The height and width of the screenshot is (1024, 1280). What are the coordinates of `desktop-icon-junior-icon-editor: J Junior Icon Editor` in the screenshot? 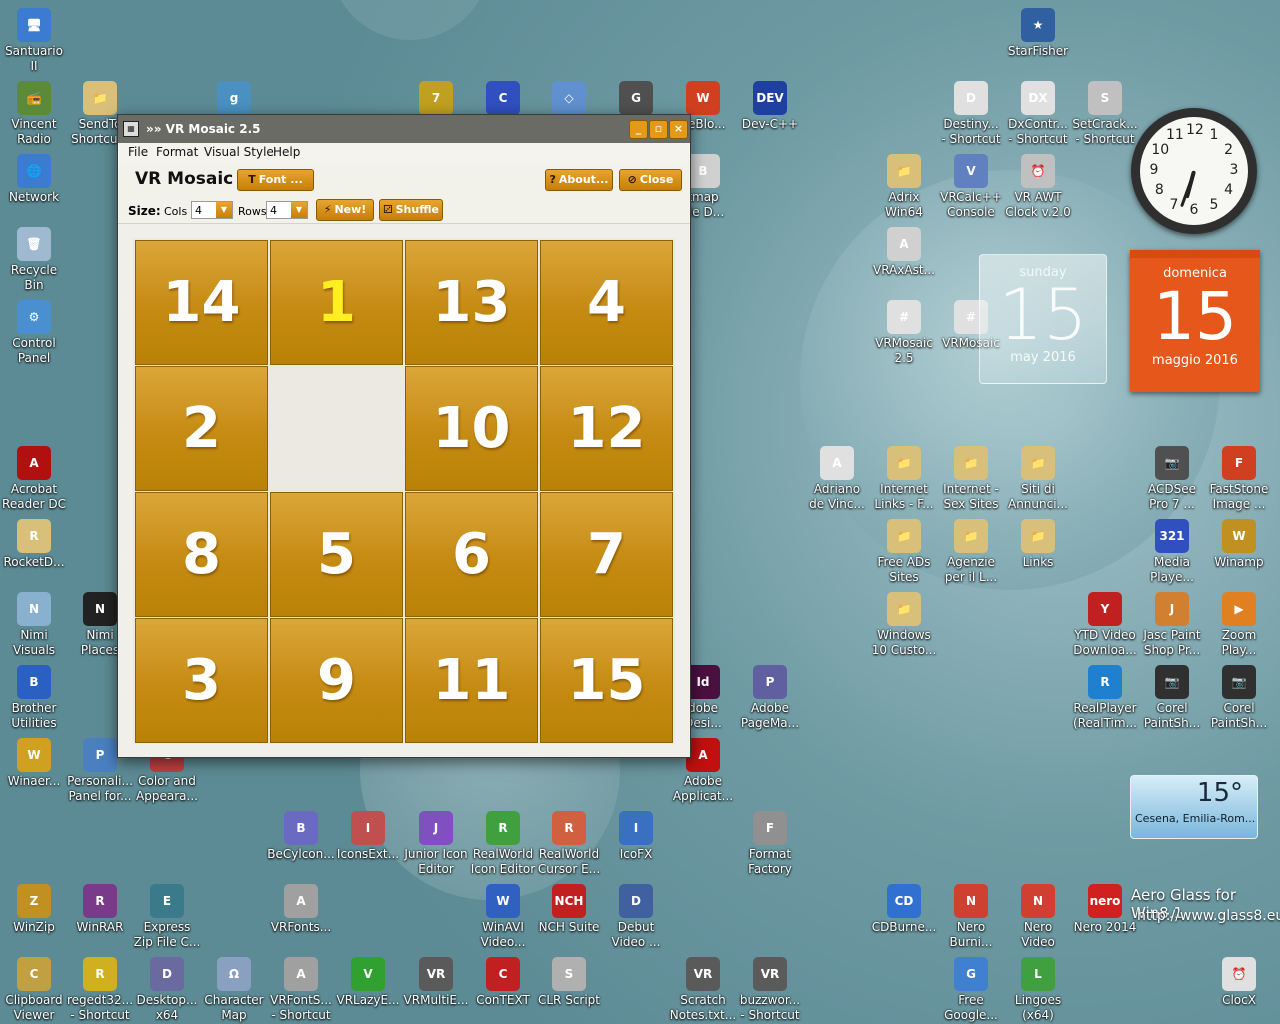 It's located at (436, 844).